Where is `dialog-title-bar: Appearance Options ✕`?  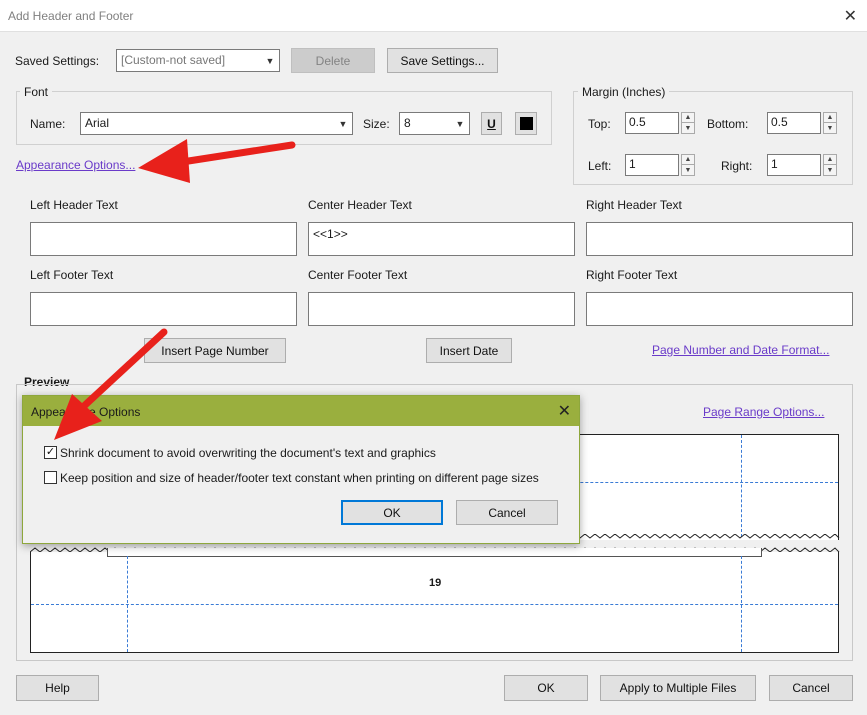 dialog-title-bar: Appearance Options ✕ is located at coordinates (301, 411).